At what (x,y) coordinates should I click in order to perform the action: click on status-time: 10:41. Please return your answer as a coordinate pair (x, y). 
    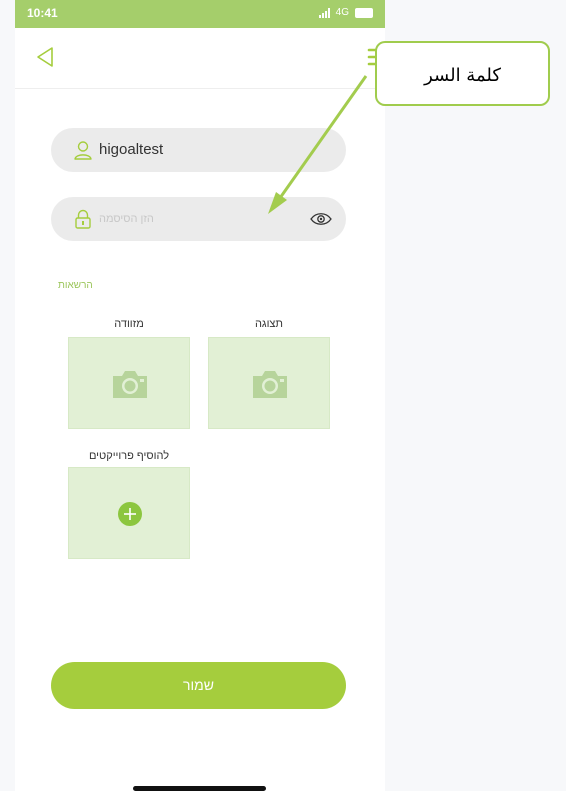
    Looking at the image, I should click on (42, 13).